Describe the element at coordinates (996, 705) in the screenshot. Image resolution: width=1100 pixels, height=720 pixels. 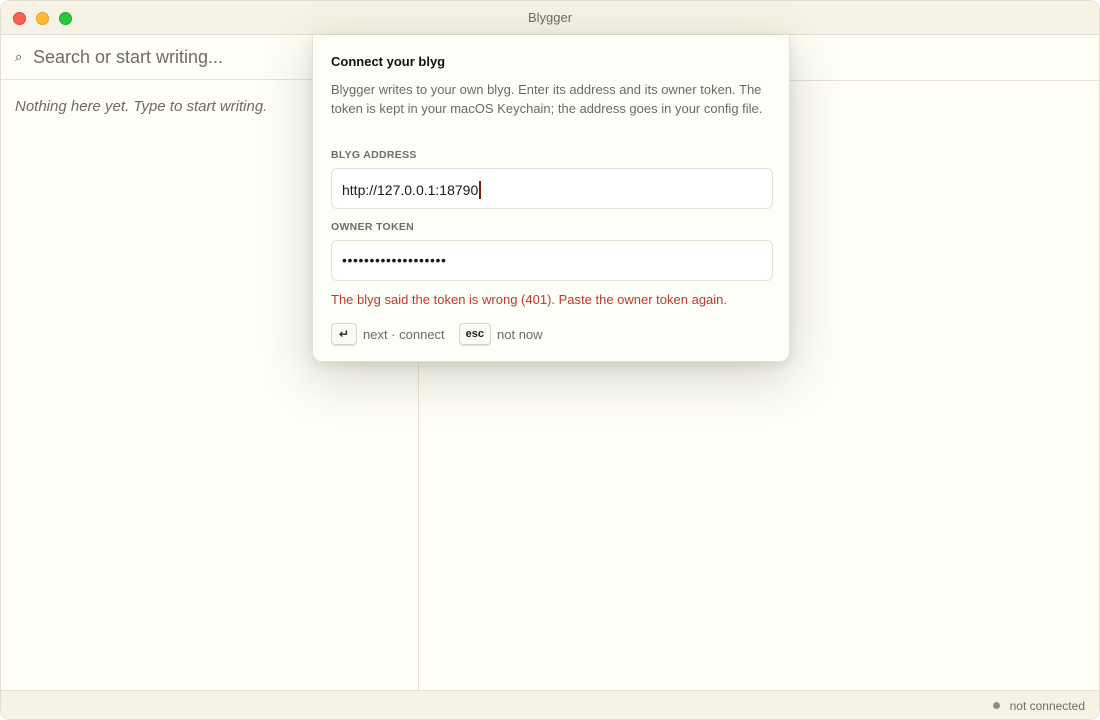
I see `connection-status-dot-icon` at that location.